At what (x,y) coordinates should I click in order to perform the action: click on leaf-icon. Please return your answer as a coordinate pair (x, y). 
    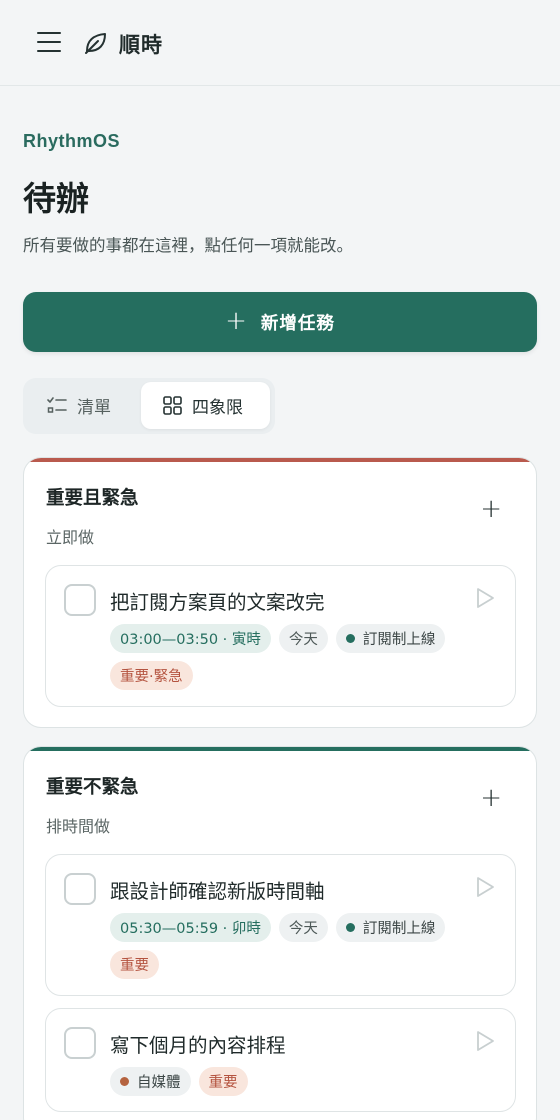
    Looking at the image, I should click on (95, 43).